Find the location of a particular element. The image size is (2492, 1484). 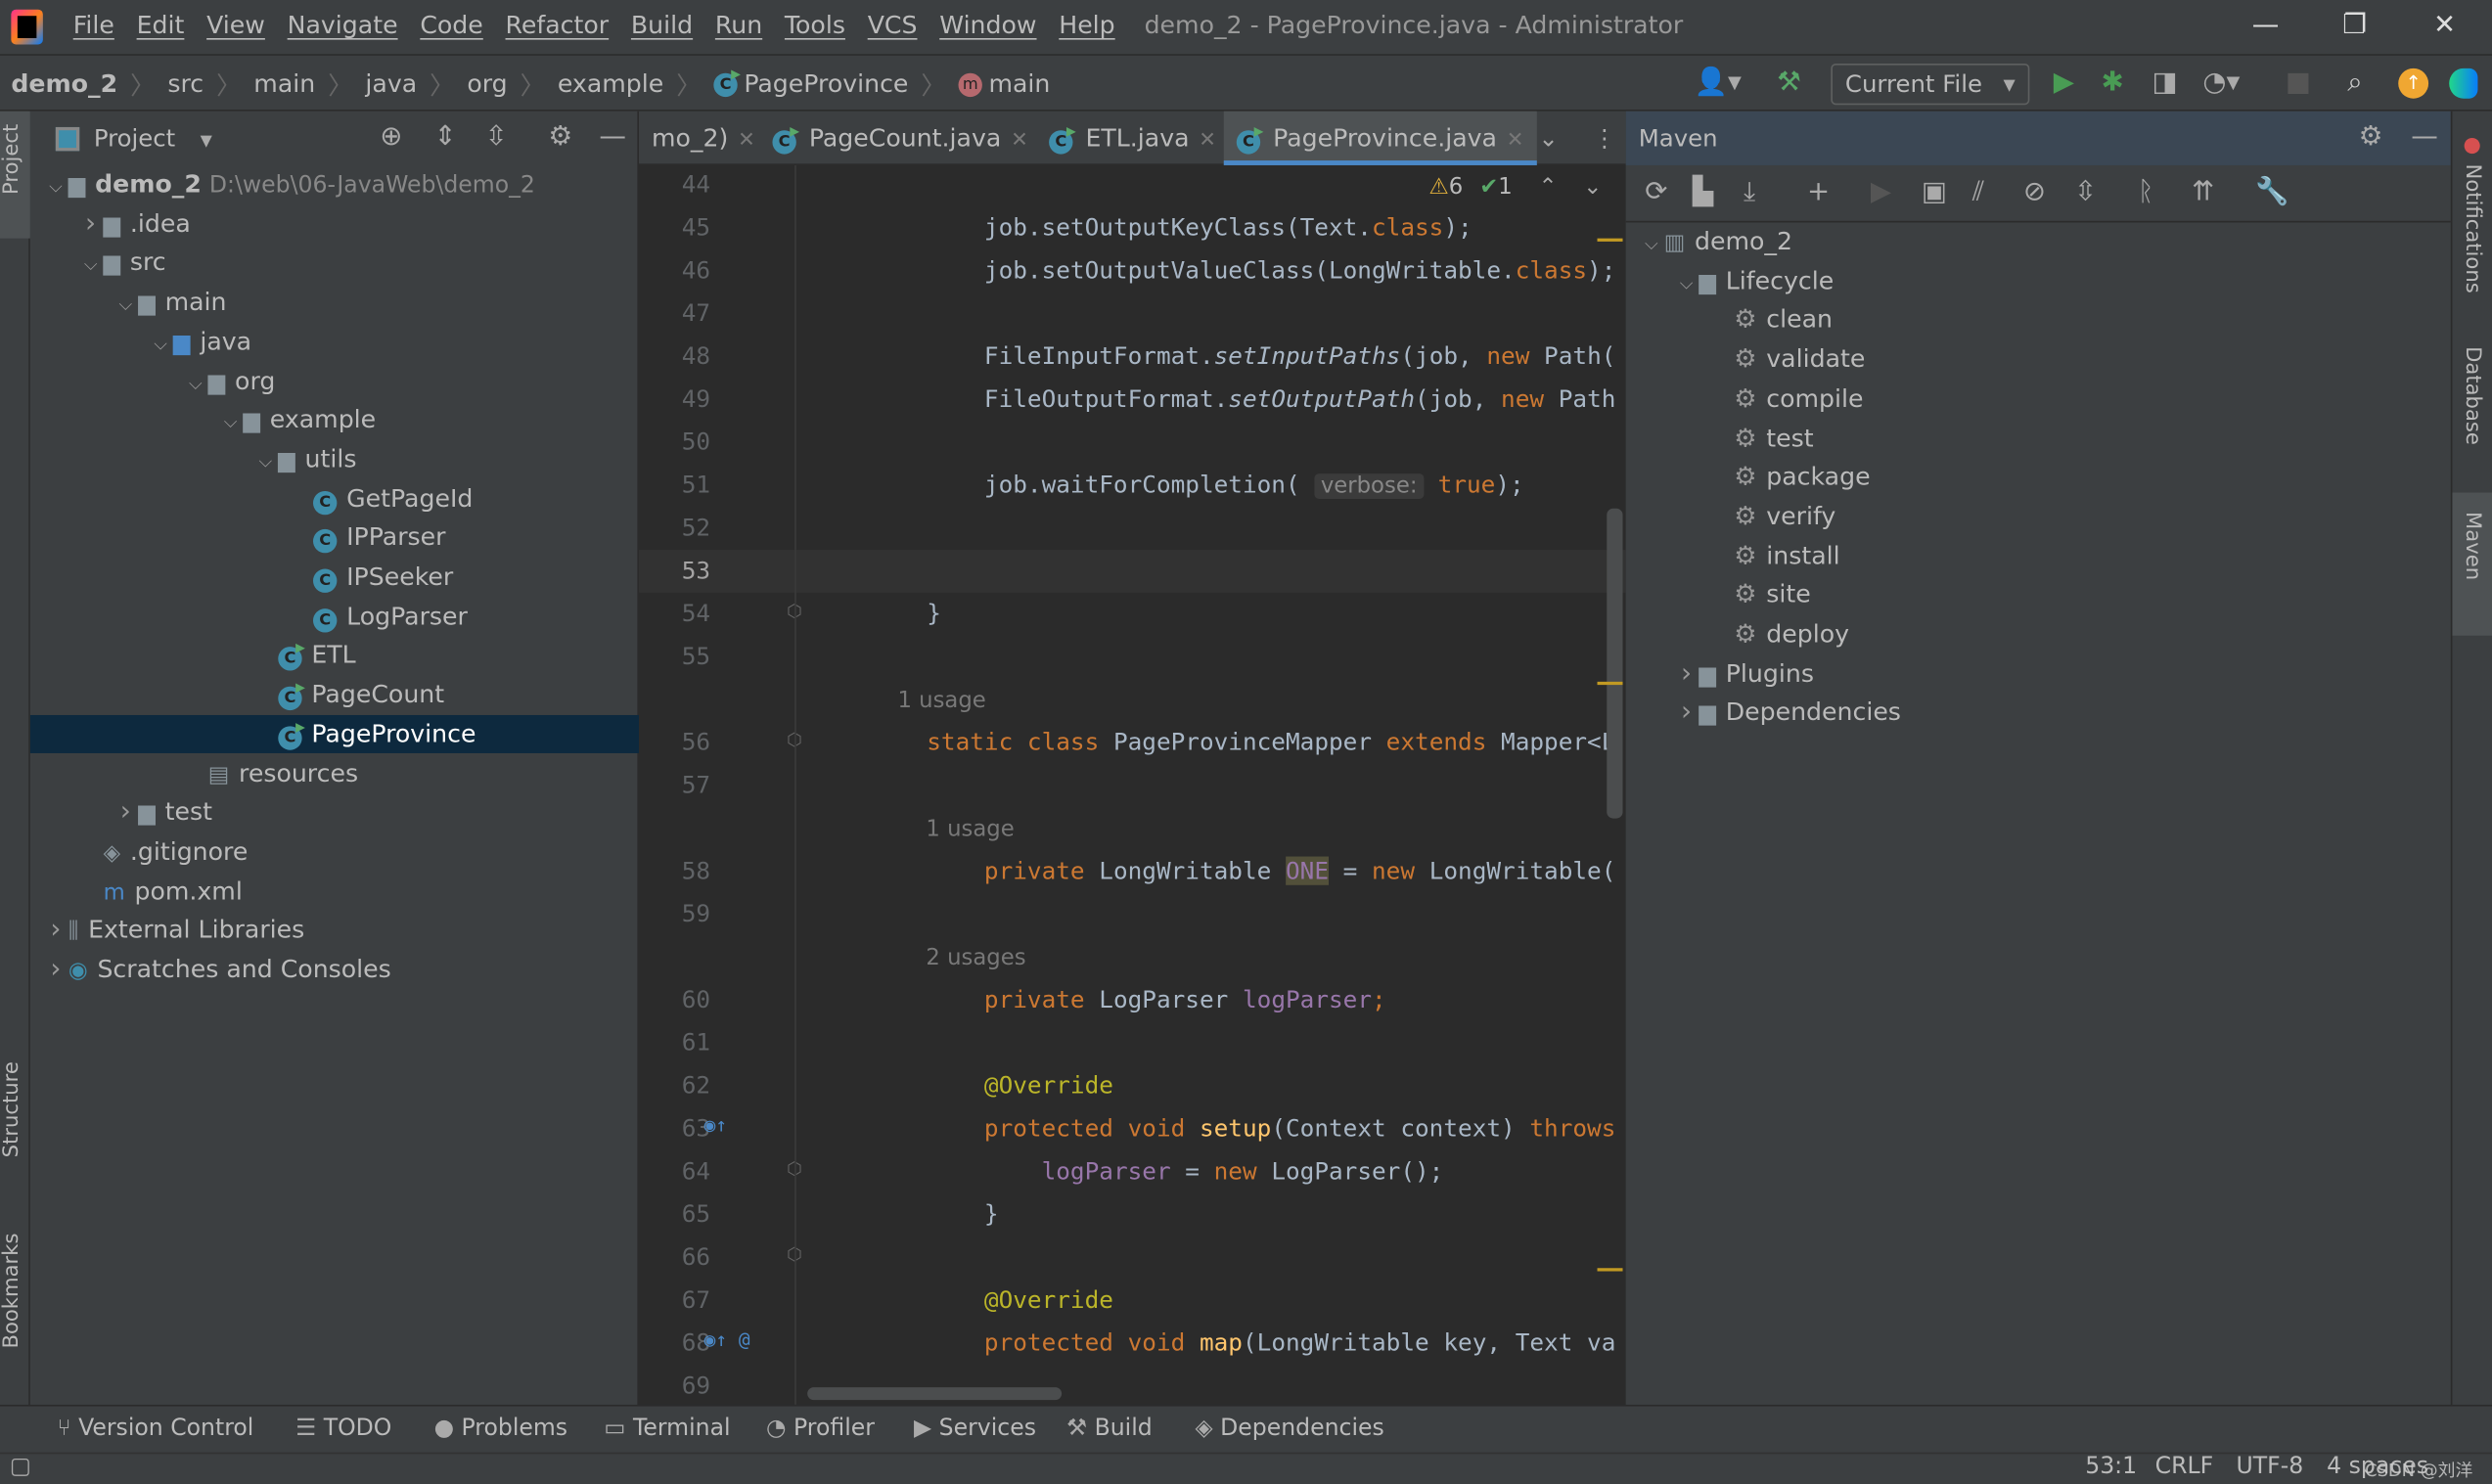

tab-pagecount-java: C PageCount.java ✕ is located at coordinates (899, 138).